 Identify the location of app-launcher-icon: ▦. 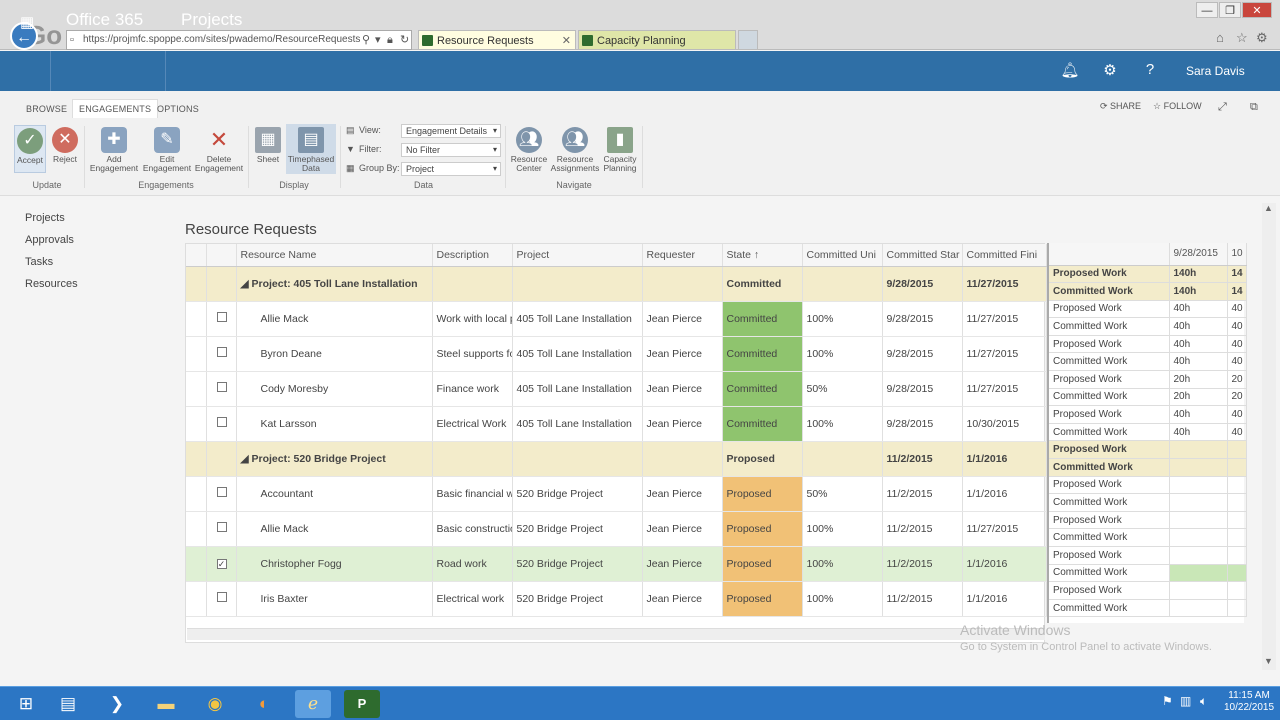
(27, 22).